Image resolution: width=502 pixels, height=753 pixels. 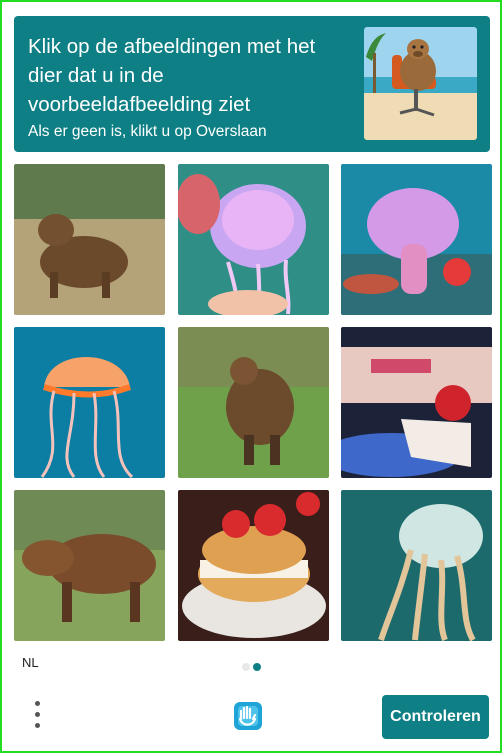 I want to click on pagination-dots, so click(x=253, y=667).